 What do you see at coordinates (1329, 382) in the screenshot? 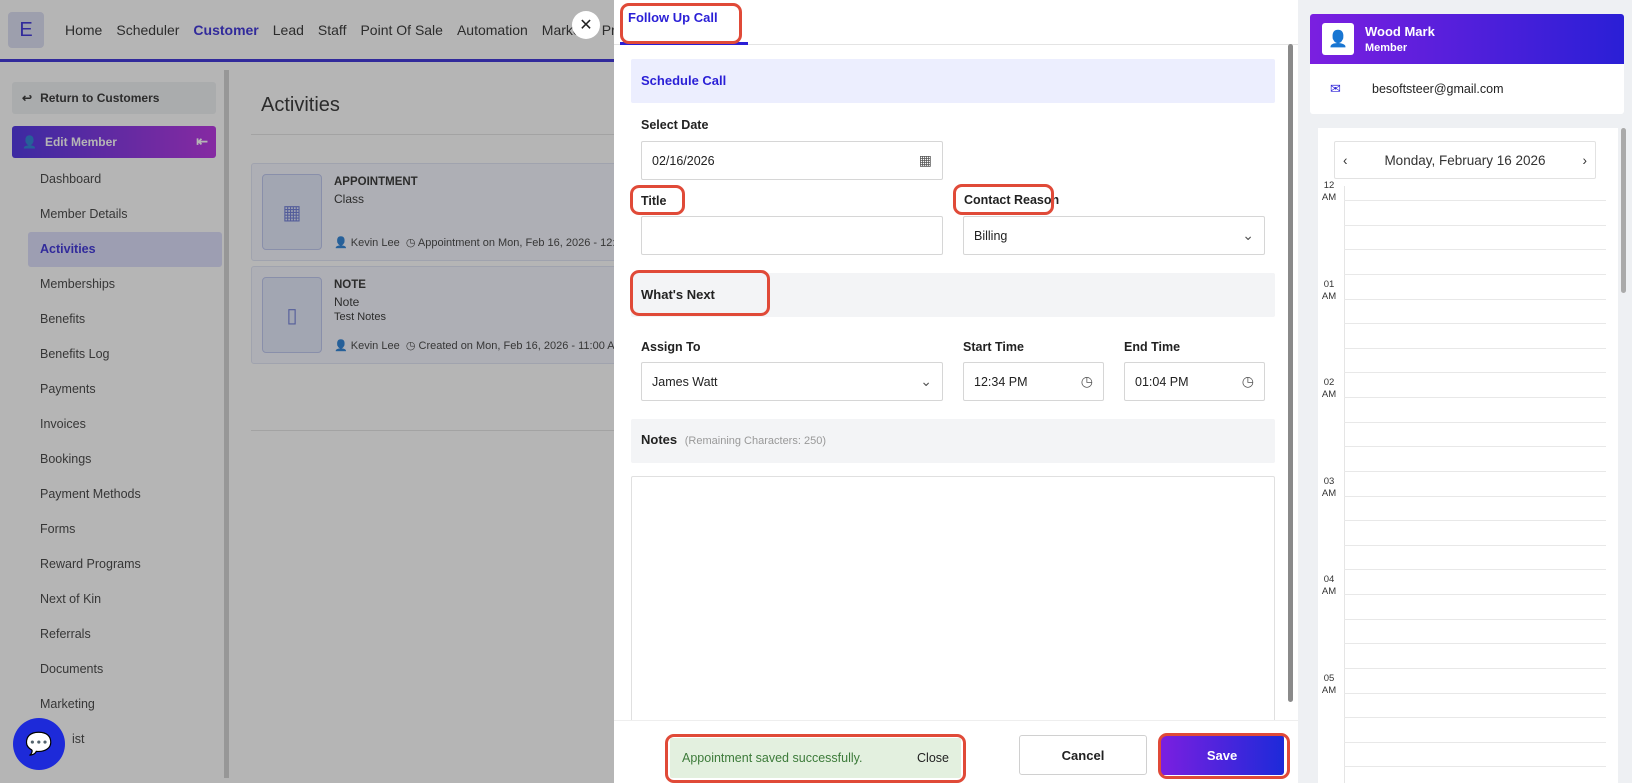
I see `hour-value: 02` at bounding box center [1329, 382].